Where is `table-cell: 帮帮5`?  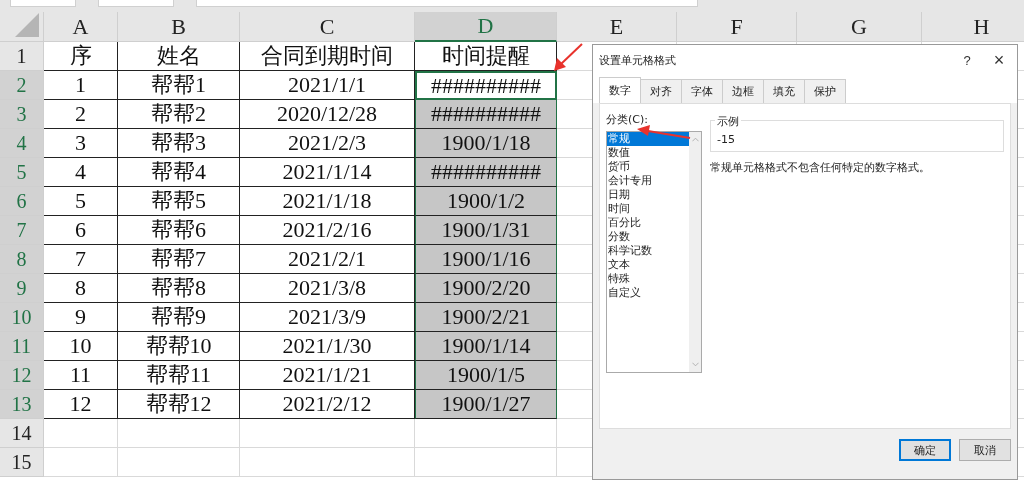 table-cell: 帮帮5 is located at coordinates (179, 201).